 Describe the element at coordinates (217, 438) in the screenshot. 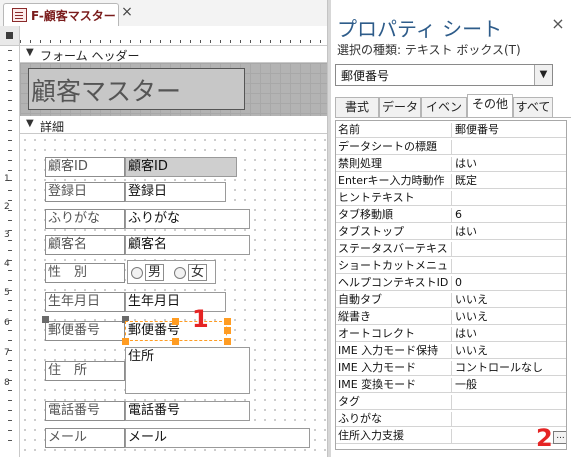

I see `textbox-email: メール` at that location.